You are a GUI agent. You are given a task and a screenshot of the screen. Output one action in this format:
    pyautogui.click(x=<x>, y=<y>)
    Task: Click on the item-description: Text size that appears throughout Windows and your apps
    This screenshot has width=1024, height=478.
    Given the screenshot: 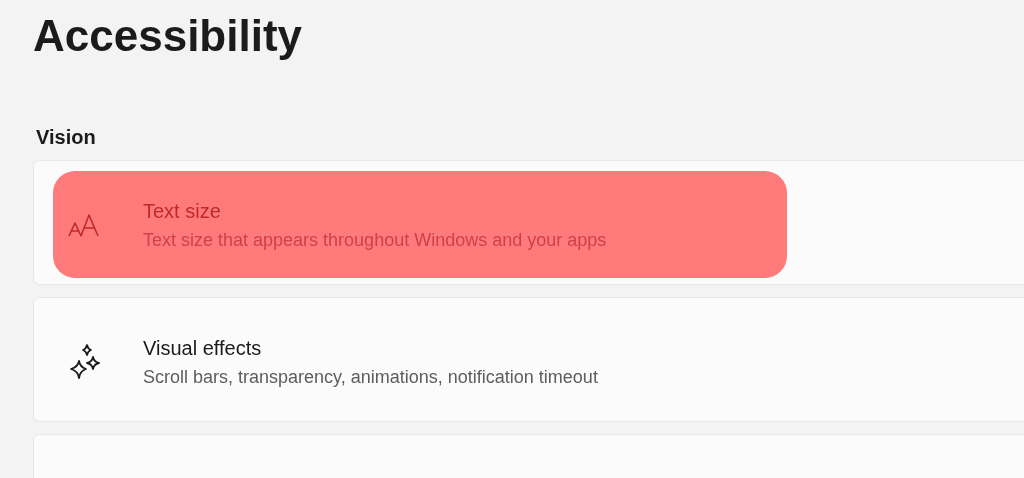 What is the action you would take?
    pyautogui.click(x=375, y=240)
    